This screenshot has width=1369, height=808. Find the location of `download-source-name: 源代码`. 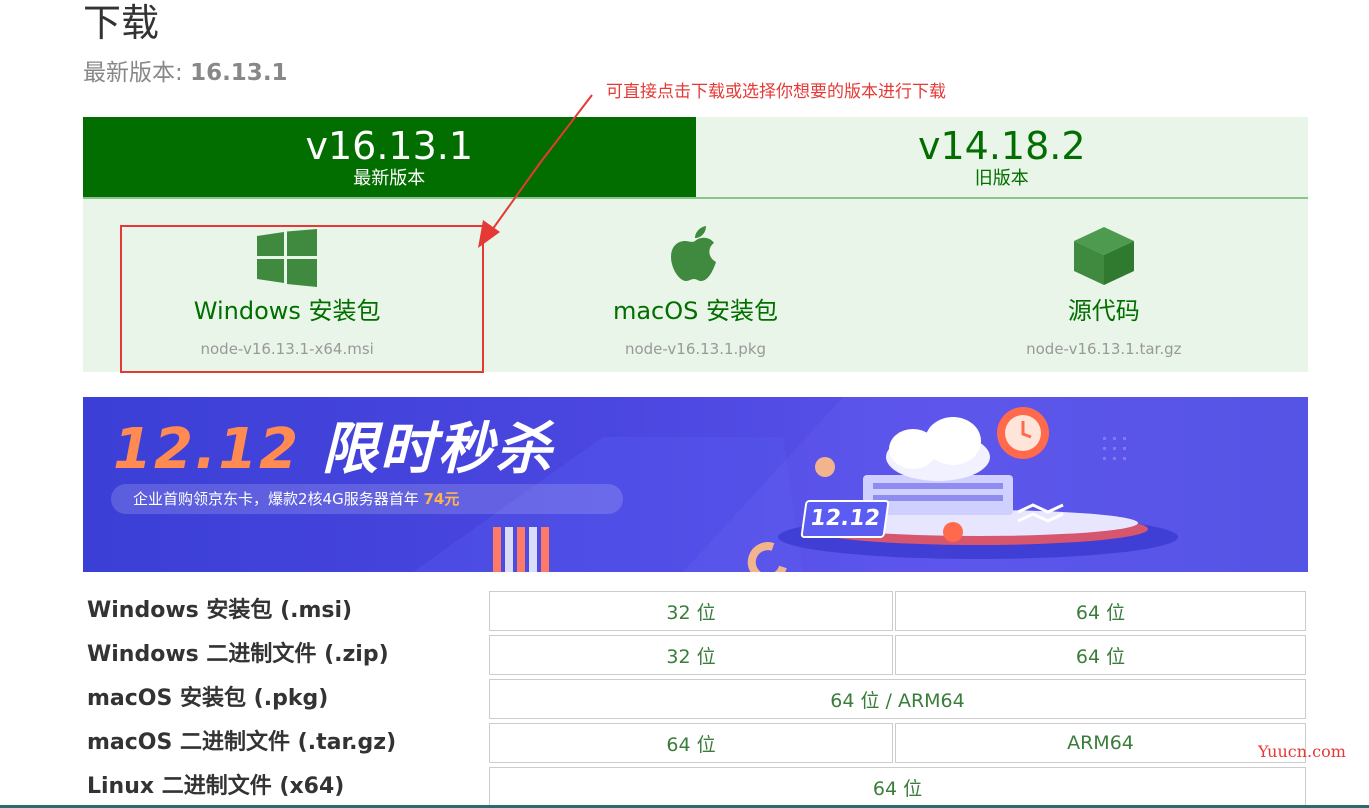

download-source-name: 源代码 is located at coordinates (1103, 311).